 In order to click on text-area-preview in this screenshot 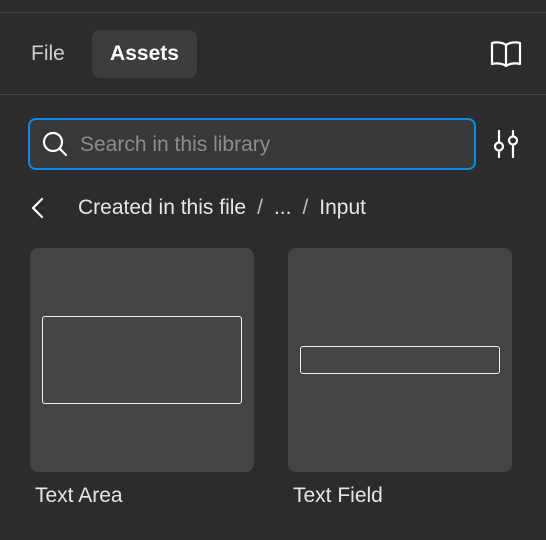, I will do `click(142, 360)`.